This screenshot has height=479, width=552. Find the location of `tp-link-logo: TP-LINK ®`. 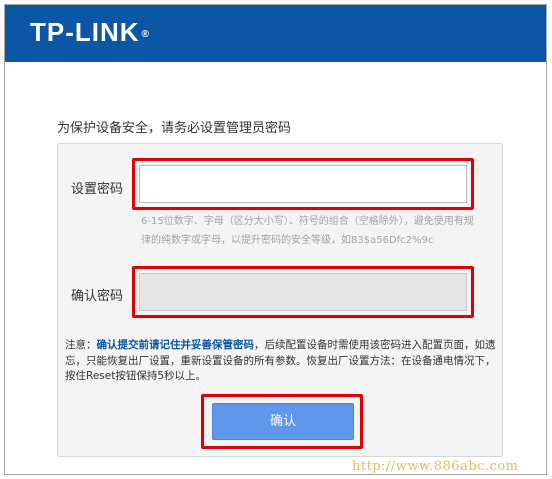

tp-link-logo: TP-LINK ® is located at coordinates (90, 32).